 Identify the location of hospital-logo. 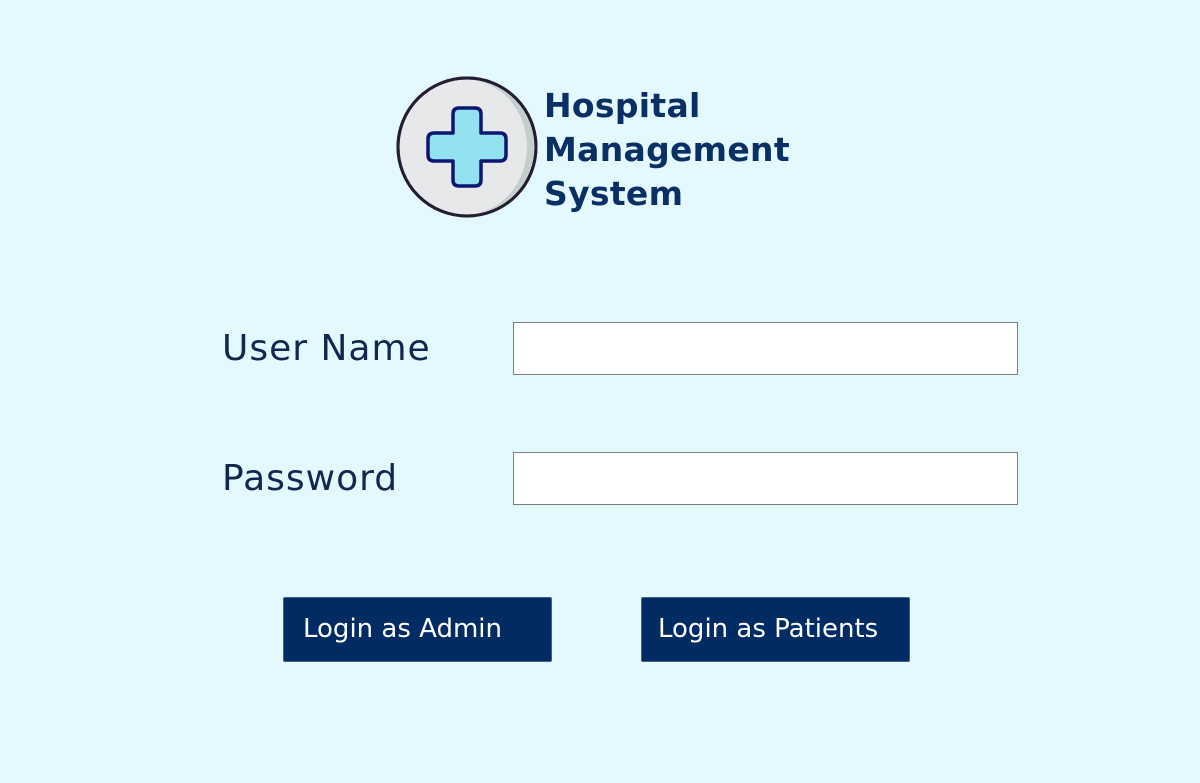
(468, 148).